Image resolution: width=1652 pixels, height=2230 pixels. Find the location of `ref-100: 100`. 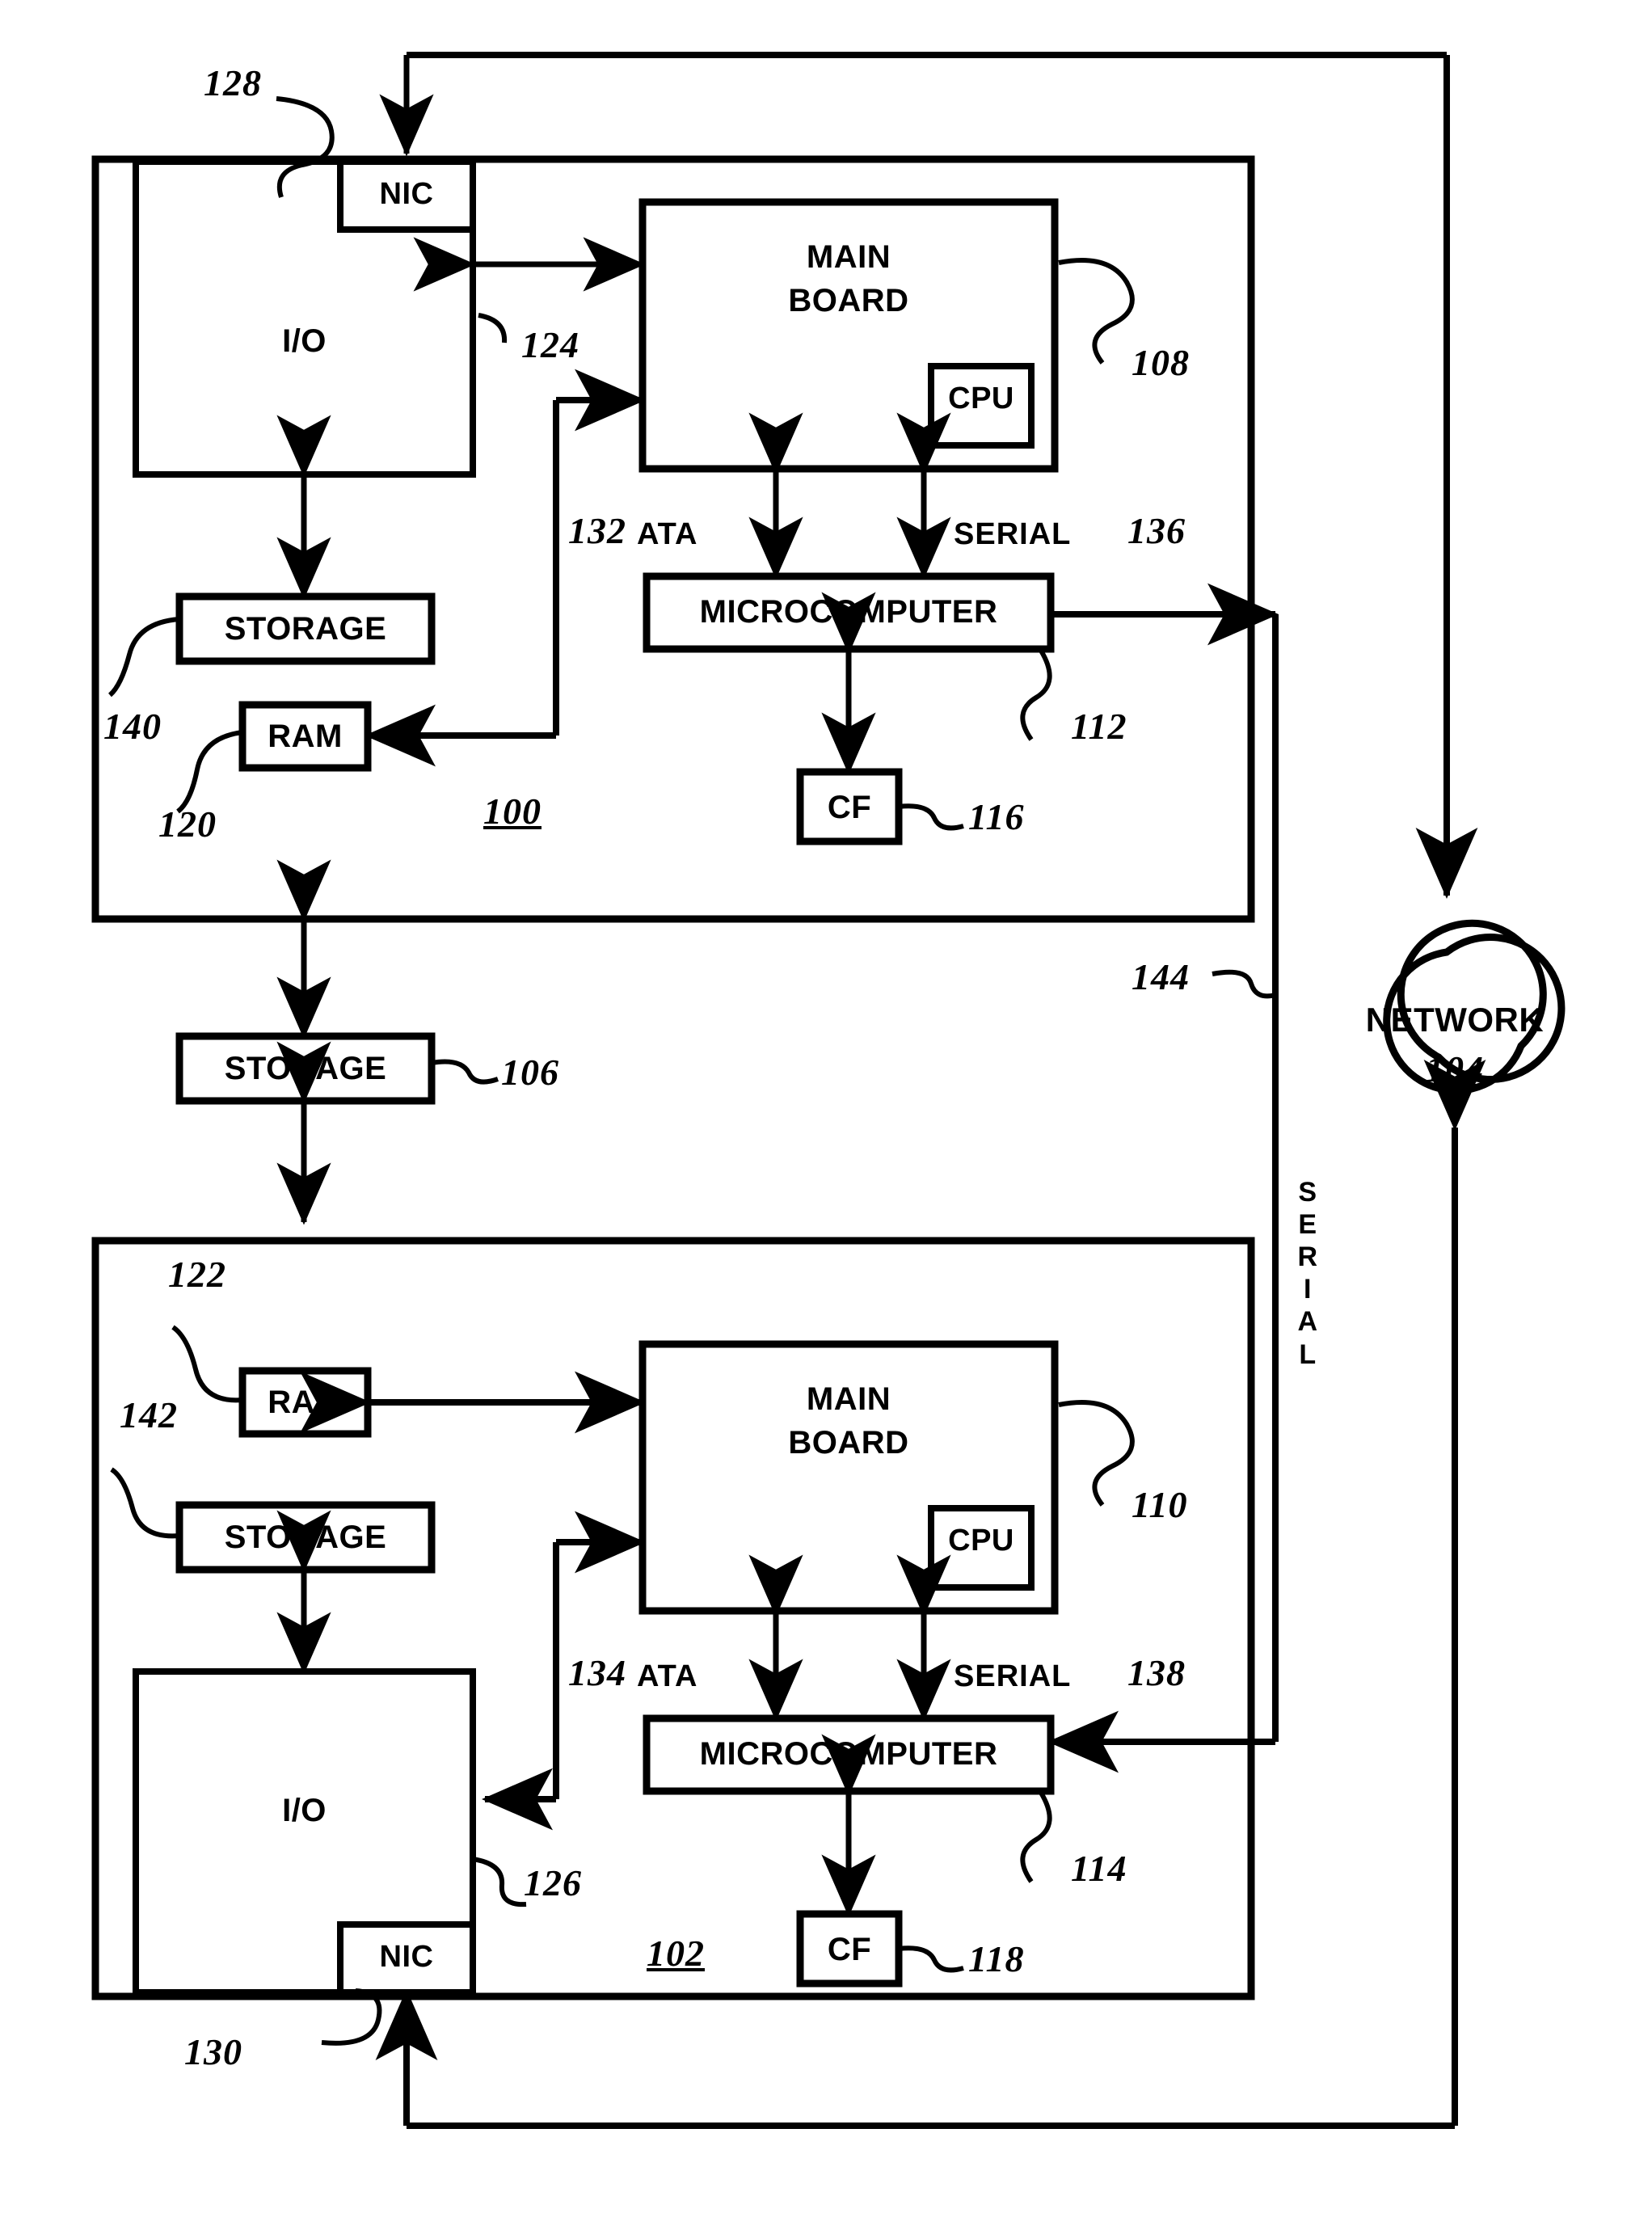

ref-100: 100 is located at coordinates (512, 811).